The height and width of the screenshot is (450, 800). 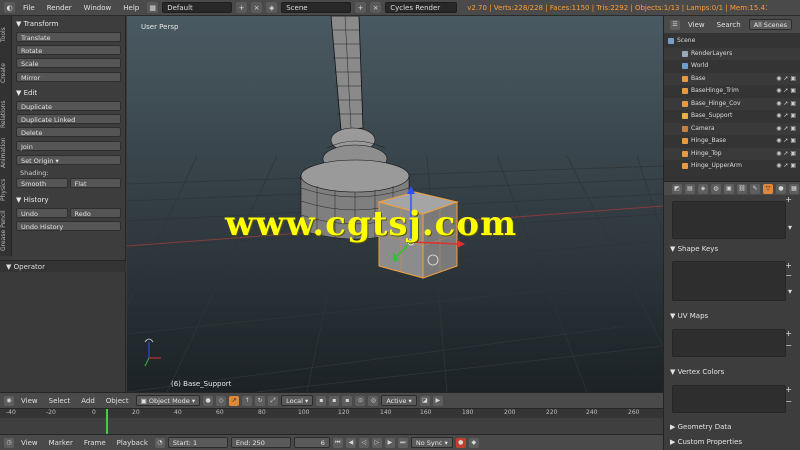 What do you see at coordinates (42, 213) in the screenshot?
I see `undo-button: Undo` at bounding box center [42, 213].